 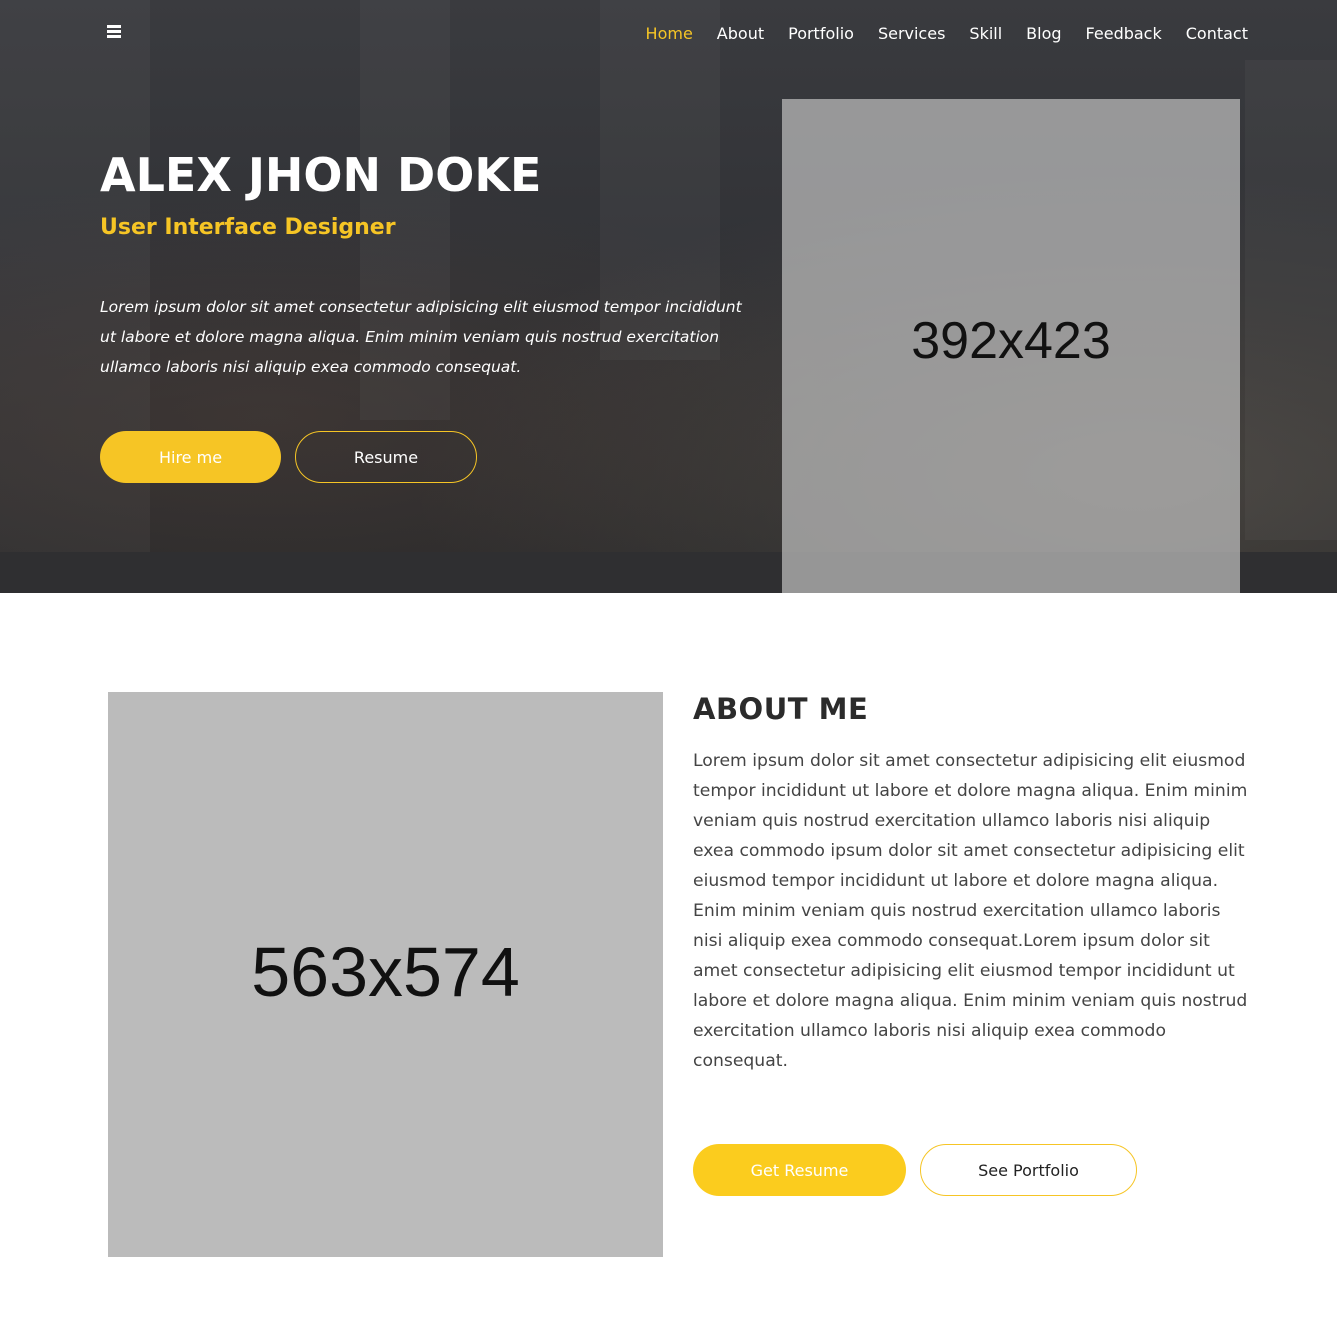 I want to click on nav-item-portfolio: Portfolio, so click(x=821, y=34).